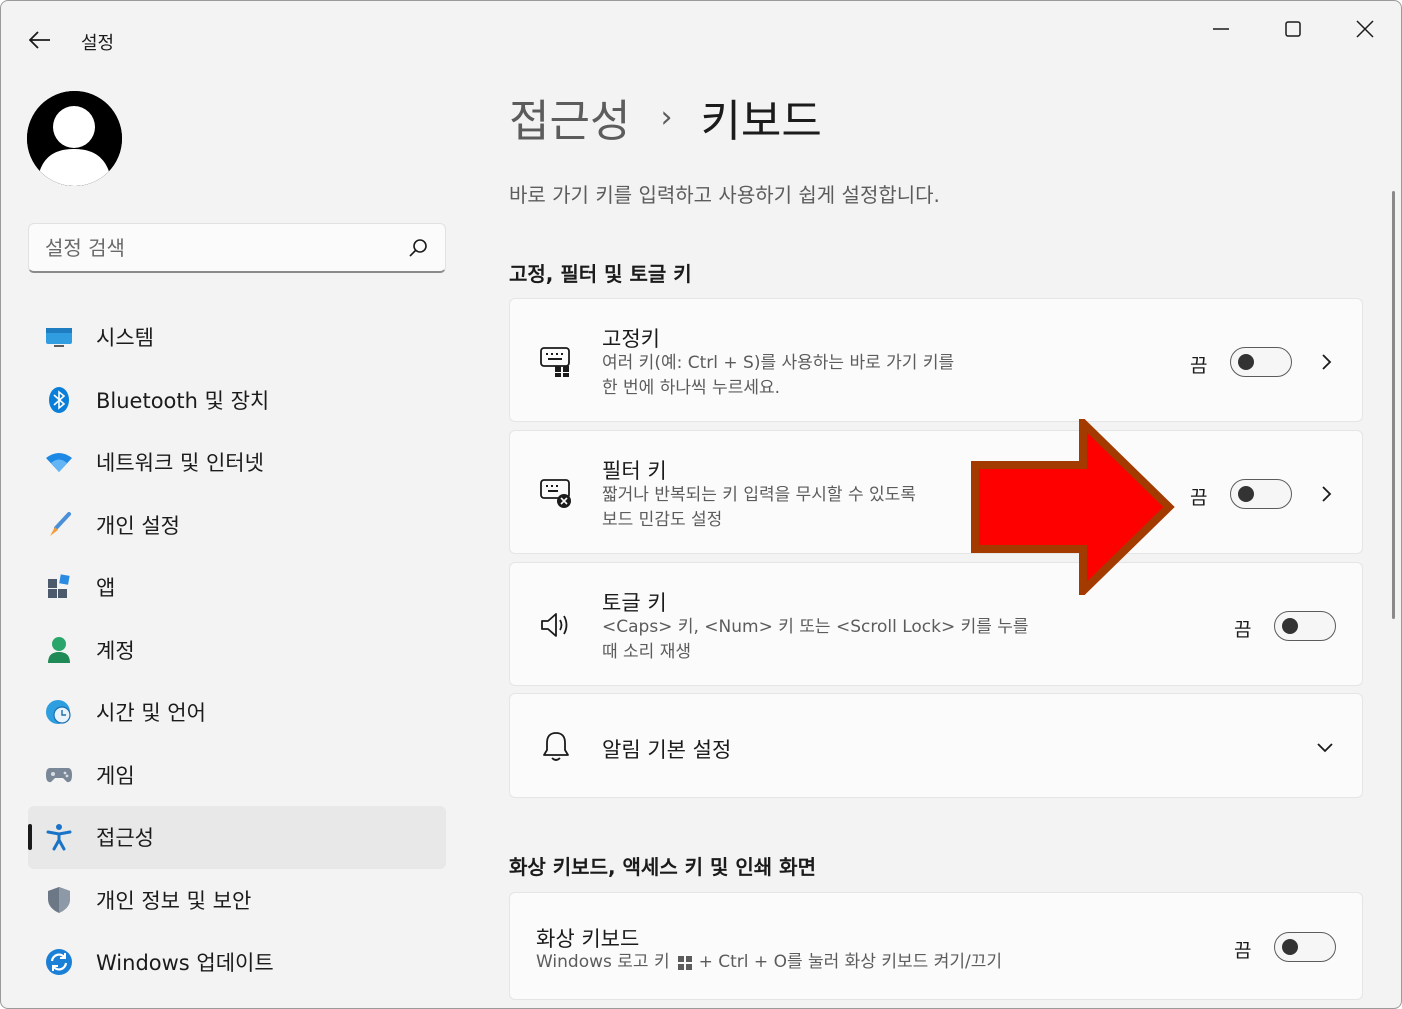 The width and height of the screenshot is (1402, 1009). I want to click on bell-icon, so click(556, 746).